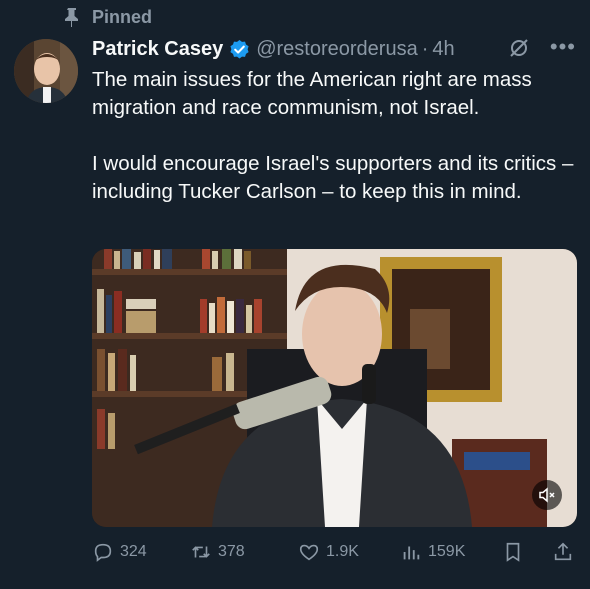 Image resolution: width=590 pixels, height=589 pixels. I want to click on mute-icon, so click(547, 495).